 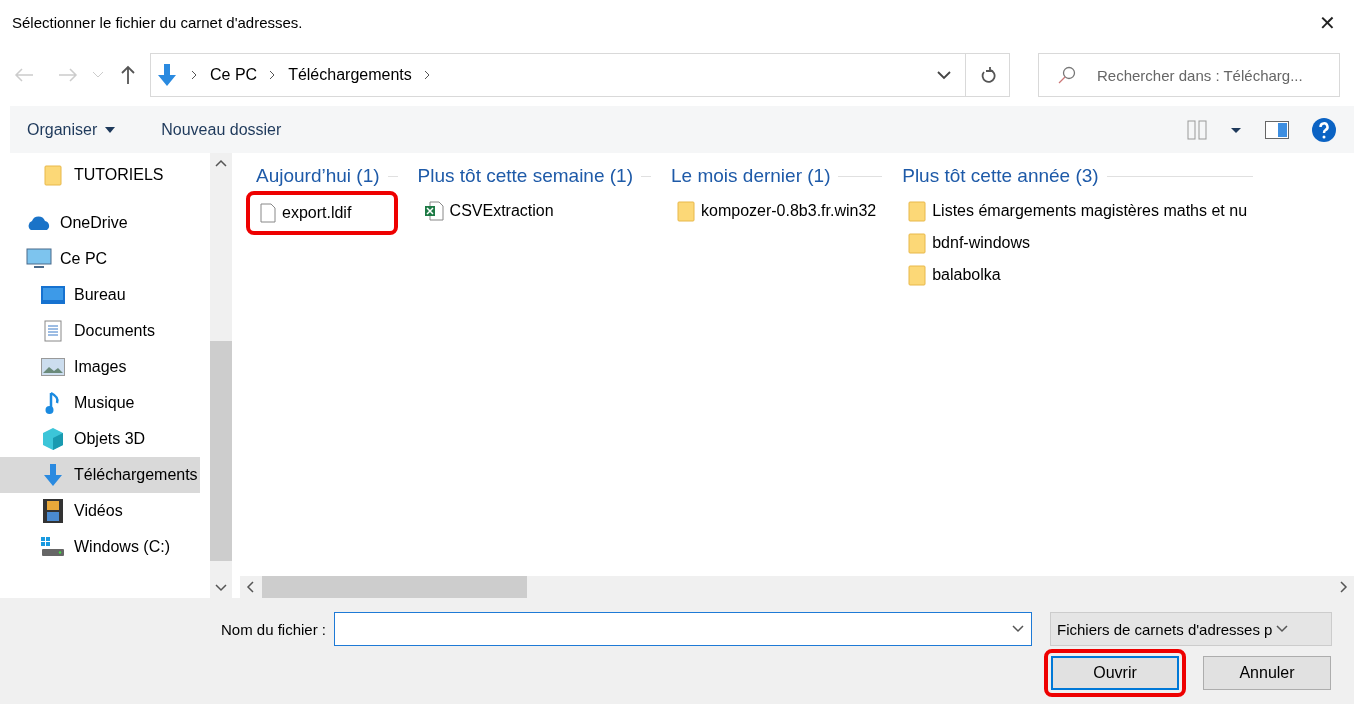 I want to click on sidebar-item: Windows (C:), so click(x=100, y=547).